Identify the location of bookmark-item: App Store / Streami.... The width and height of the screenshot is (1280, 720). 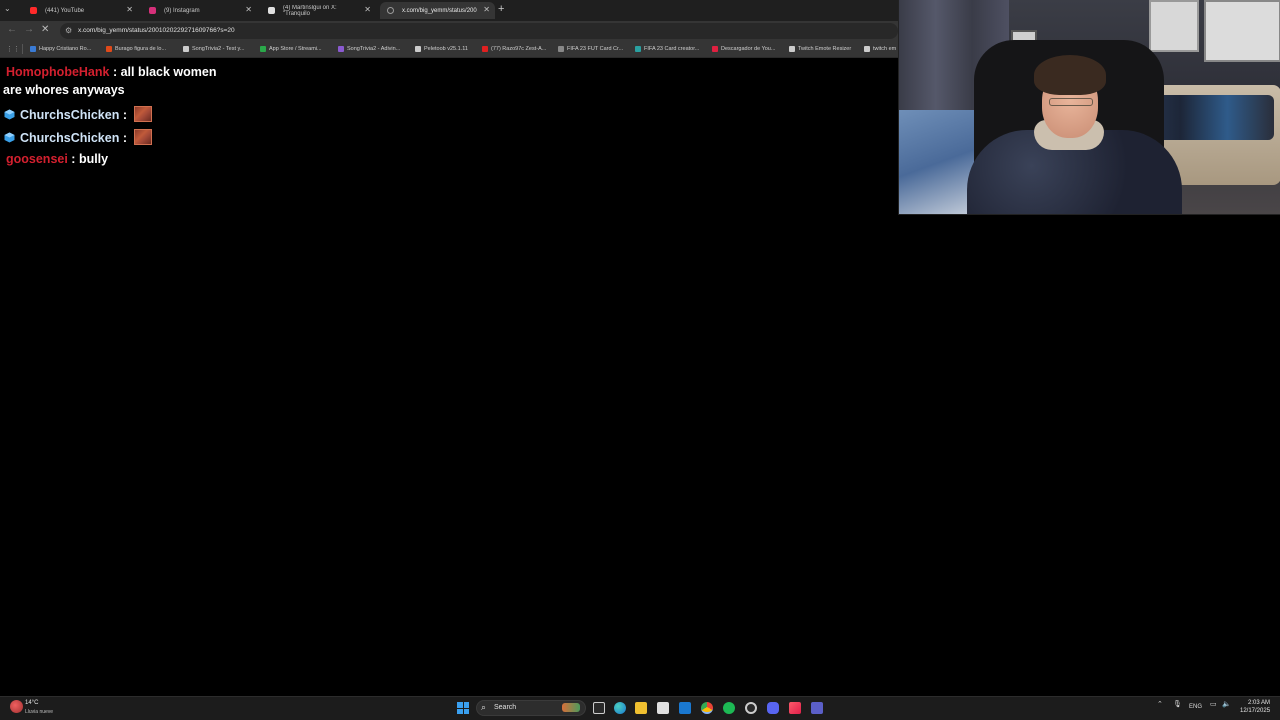
(291, 49).